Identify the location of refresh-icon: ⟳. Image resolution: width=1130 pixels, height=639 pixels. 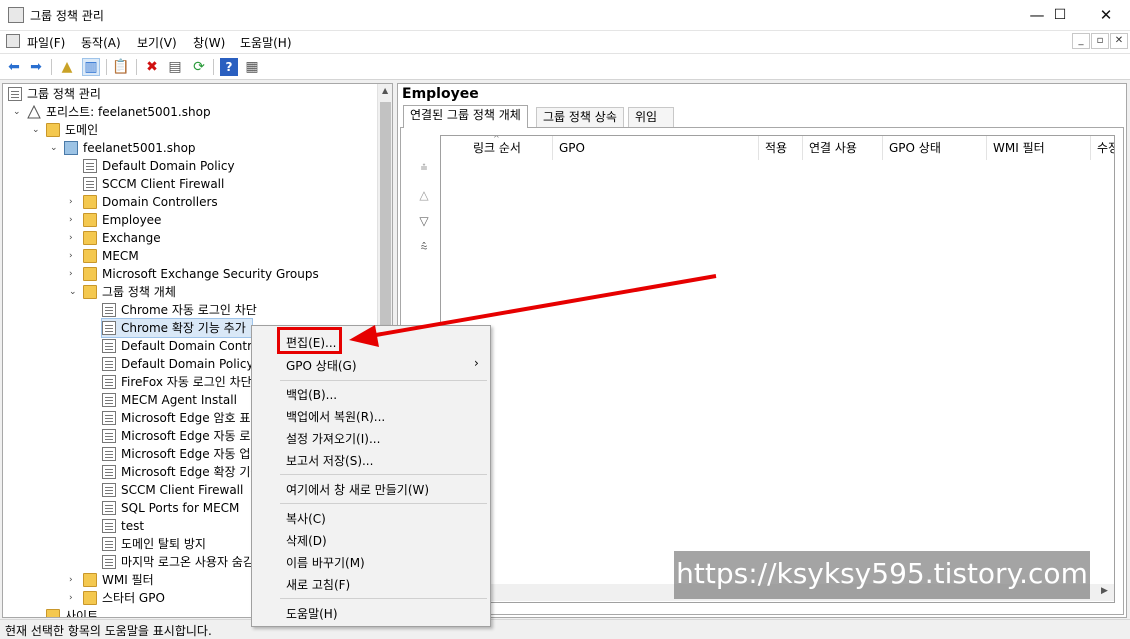
(199, 67).